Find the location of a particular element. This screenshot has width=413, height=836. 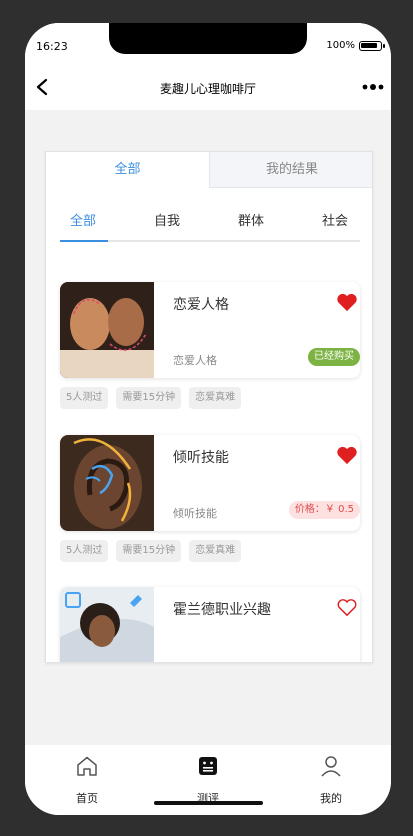

test-item-listening-skill: 倾听技能 倾听技能 价格：￥ 0.5 is located at coordinates (210, 483).